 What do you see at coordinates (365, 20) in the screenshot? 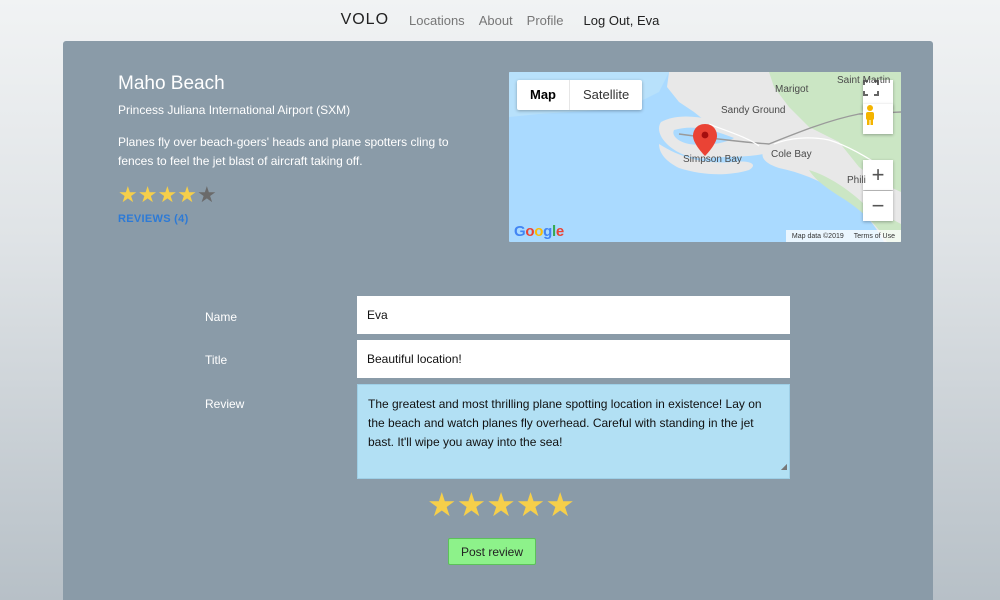
I see `brand-logo: VOLO` at bounding box center [365, 20].